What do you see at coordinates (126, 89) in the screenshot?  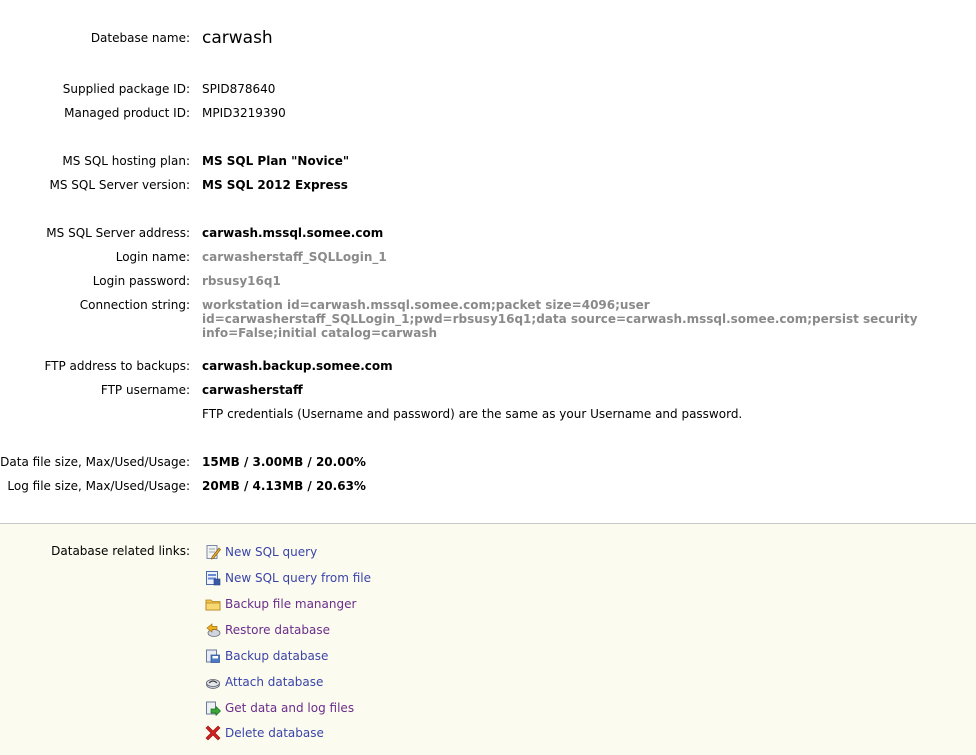 I see `supplied-package-label: Supplied package ID:` at bounding box center [126, 89].